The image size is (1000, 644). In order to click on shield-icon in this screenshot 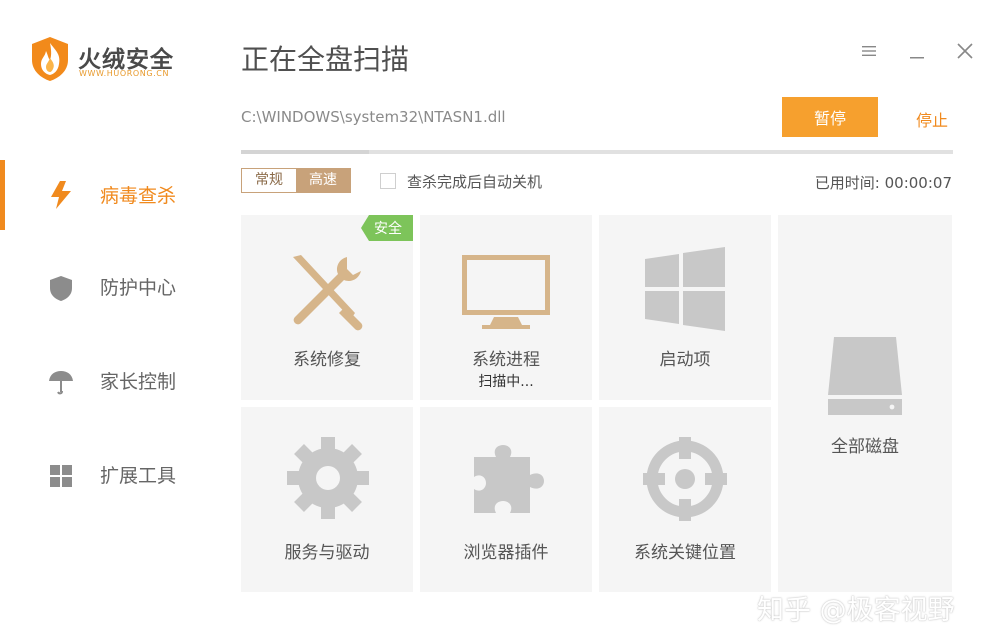, I will do `click(61, 288)`.